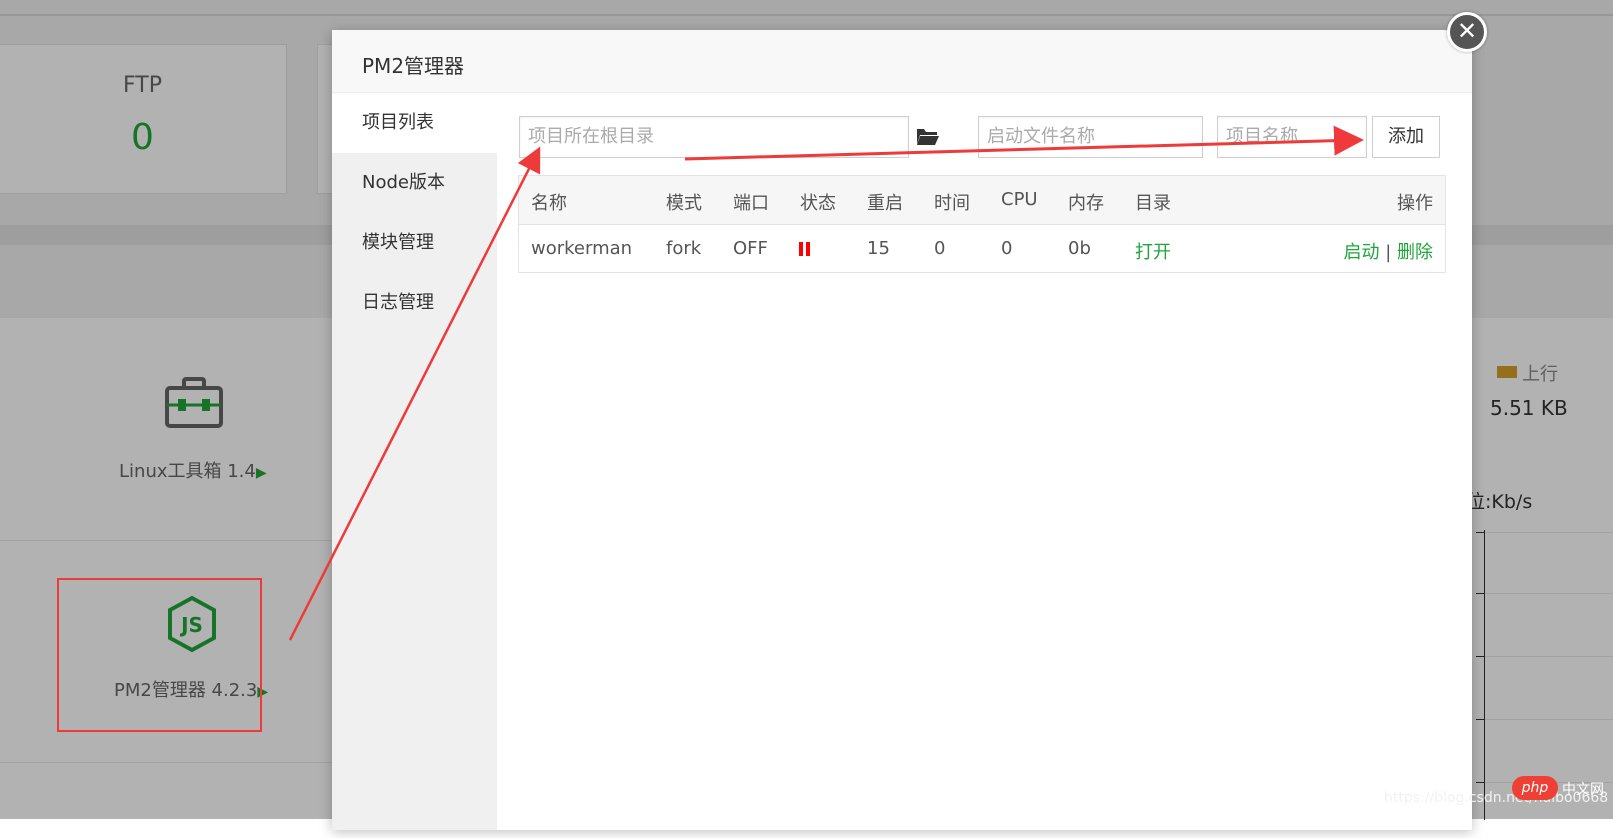  Describe the element at coordinates (413, 66) in the screenshot. I see `dialog-title: PM2管理器` at that location.